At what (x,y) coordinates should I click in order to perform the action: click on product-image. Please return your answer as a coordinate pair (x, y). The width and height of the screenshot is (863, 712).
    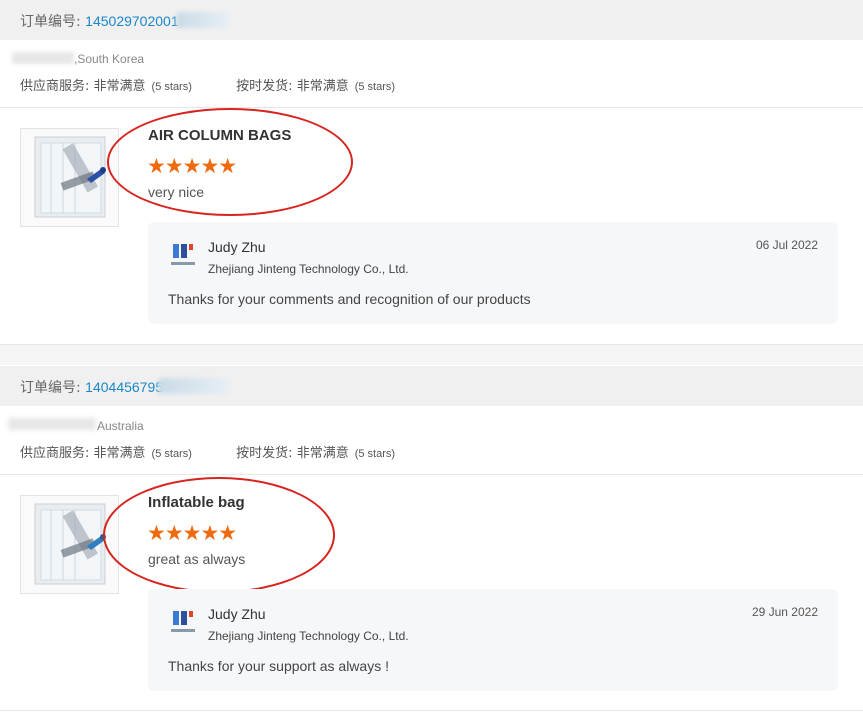
    Looking at the image, I should click on (69, 177).